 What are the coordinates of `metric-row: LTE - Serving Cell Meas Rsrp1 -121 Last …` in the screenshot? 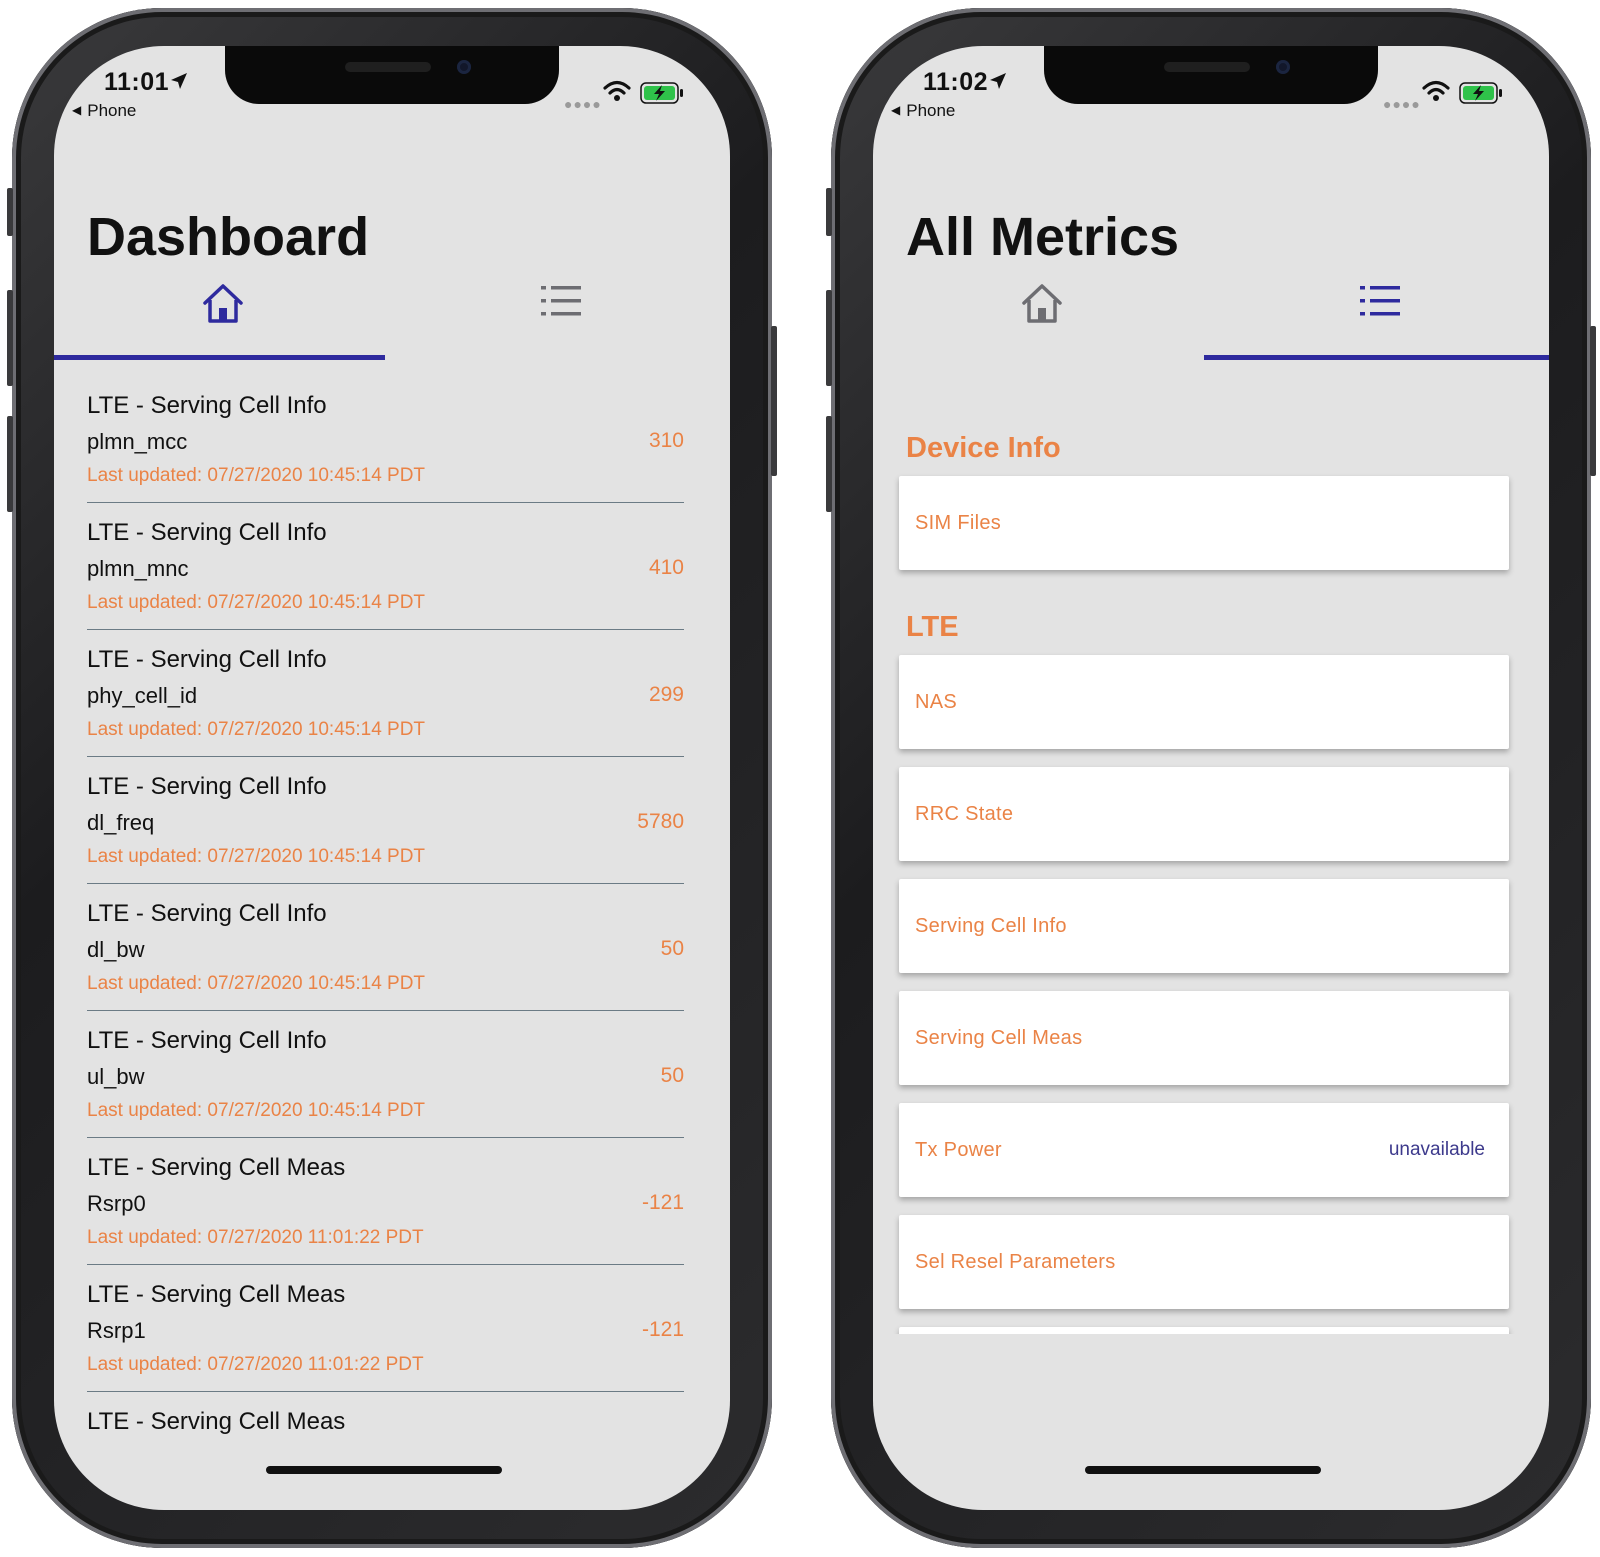 It's located at (385, 1328).